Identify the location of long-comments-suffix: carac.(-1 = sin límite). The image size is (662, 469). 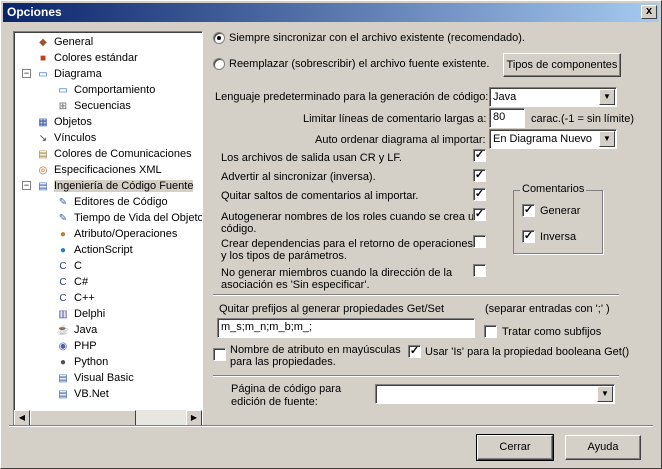
(582, 119).